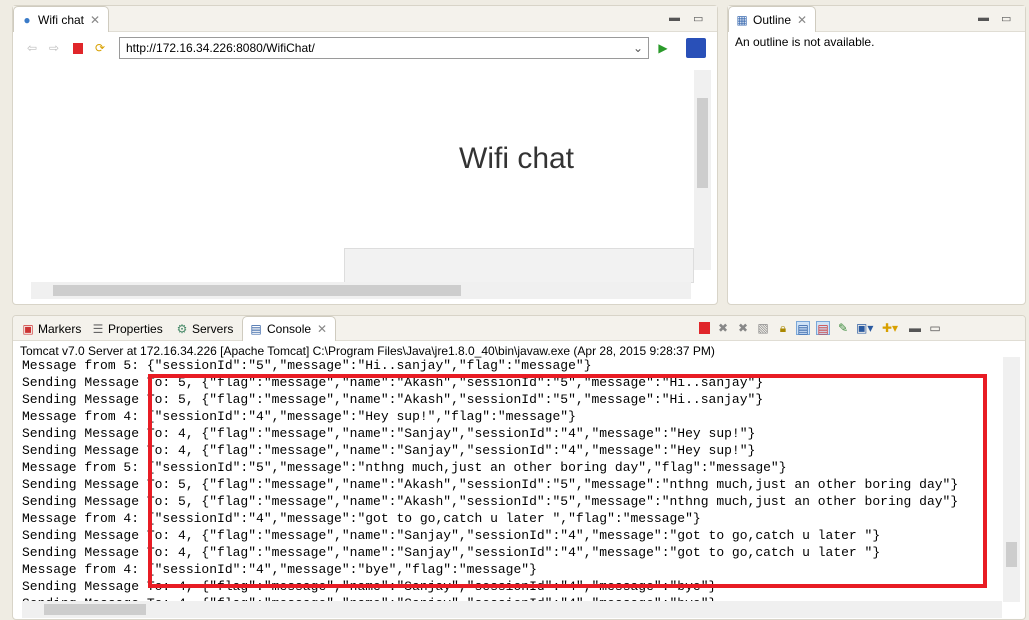 The height and width of the screenshot is (620, 1029). I want to click on go-icon: ▶, so click(663, 48).